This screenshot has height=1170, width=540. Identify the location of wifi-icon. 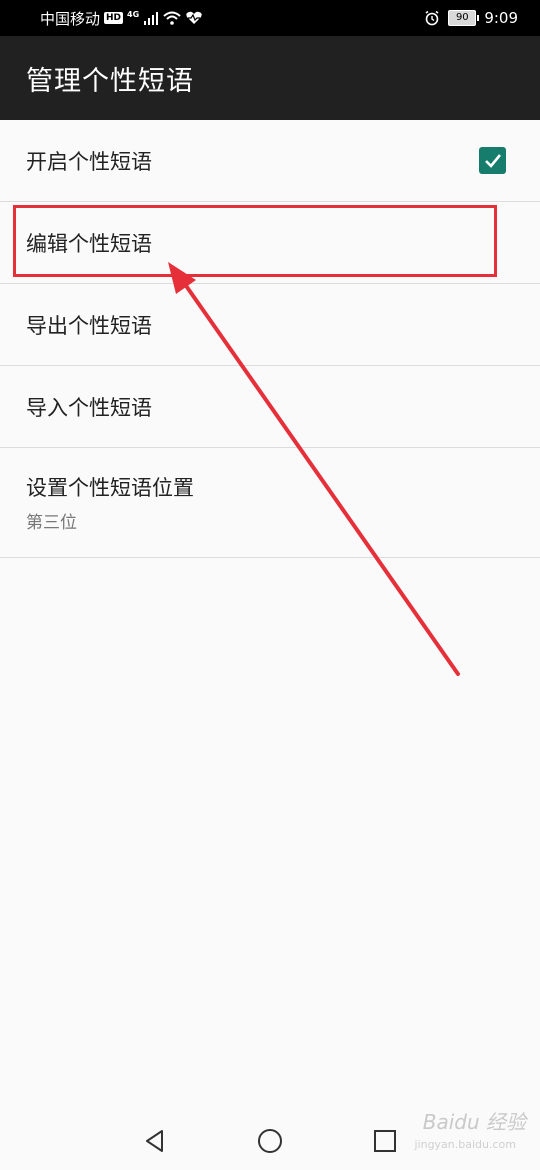
(172, 18).